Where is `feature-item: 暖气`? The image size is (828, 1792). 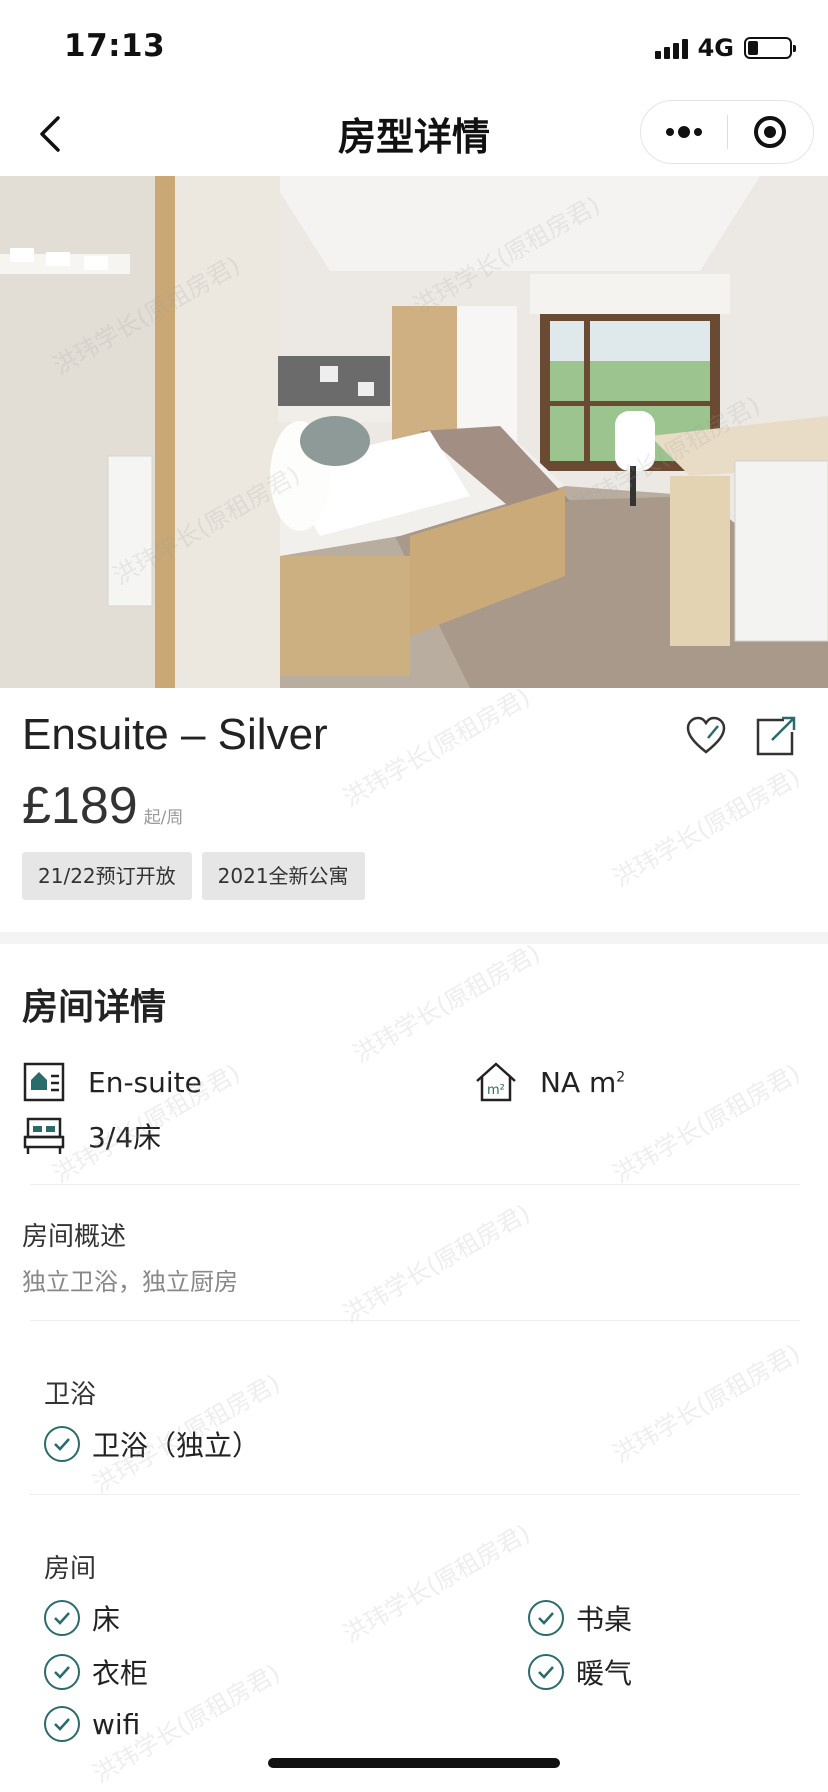
feature-item: 暖气 is located at coordinates (580, 1672).